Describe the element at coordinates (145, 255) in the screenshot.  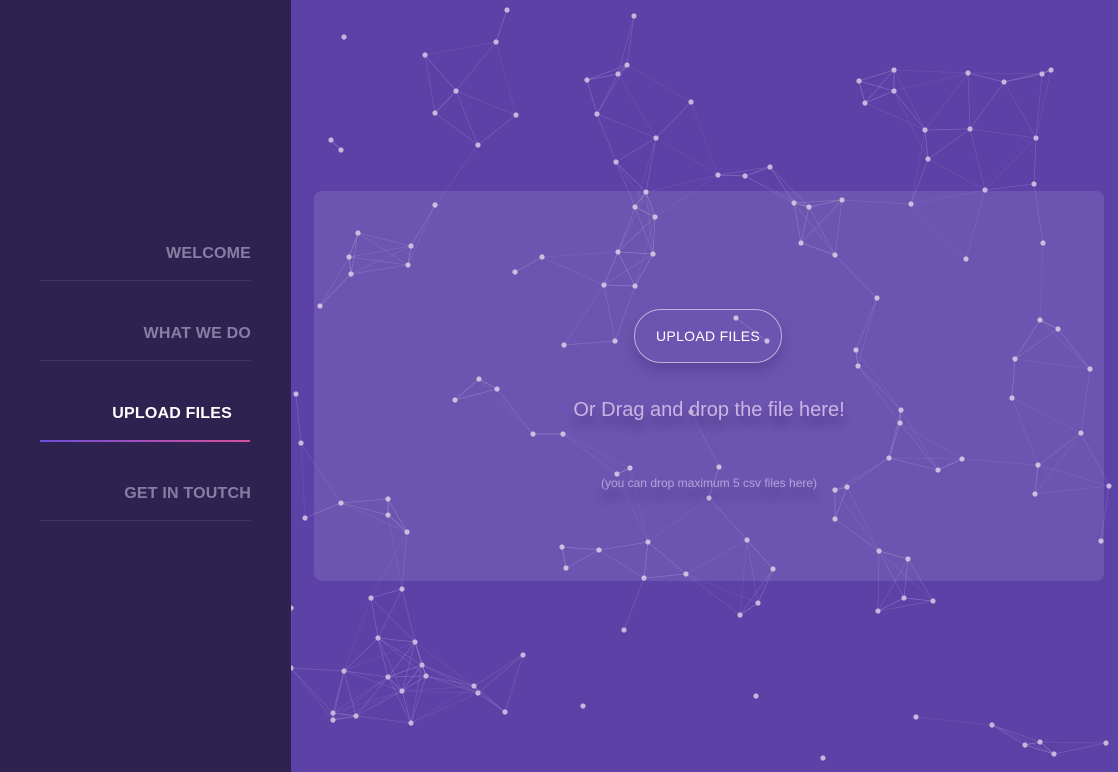
I see `nav-item-welcome: WELCOME` at that location.